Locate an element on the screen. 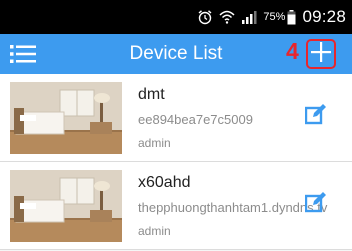 The height and width of the screenshot is (251, 352). device-name: dmt is located at coordinates (151, 94).